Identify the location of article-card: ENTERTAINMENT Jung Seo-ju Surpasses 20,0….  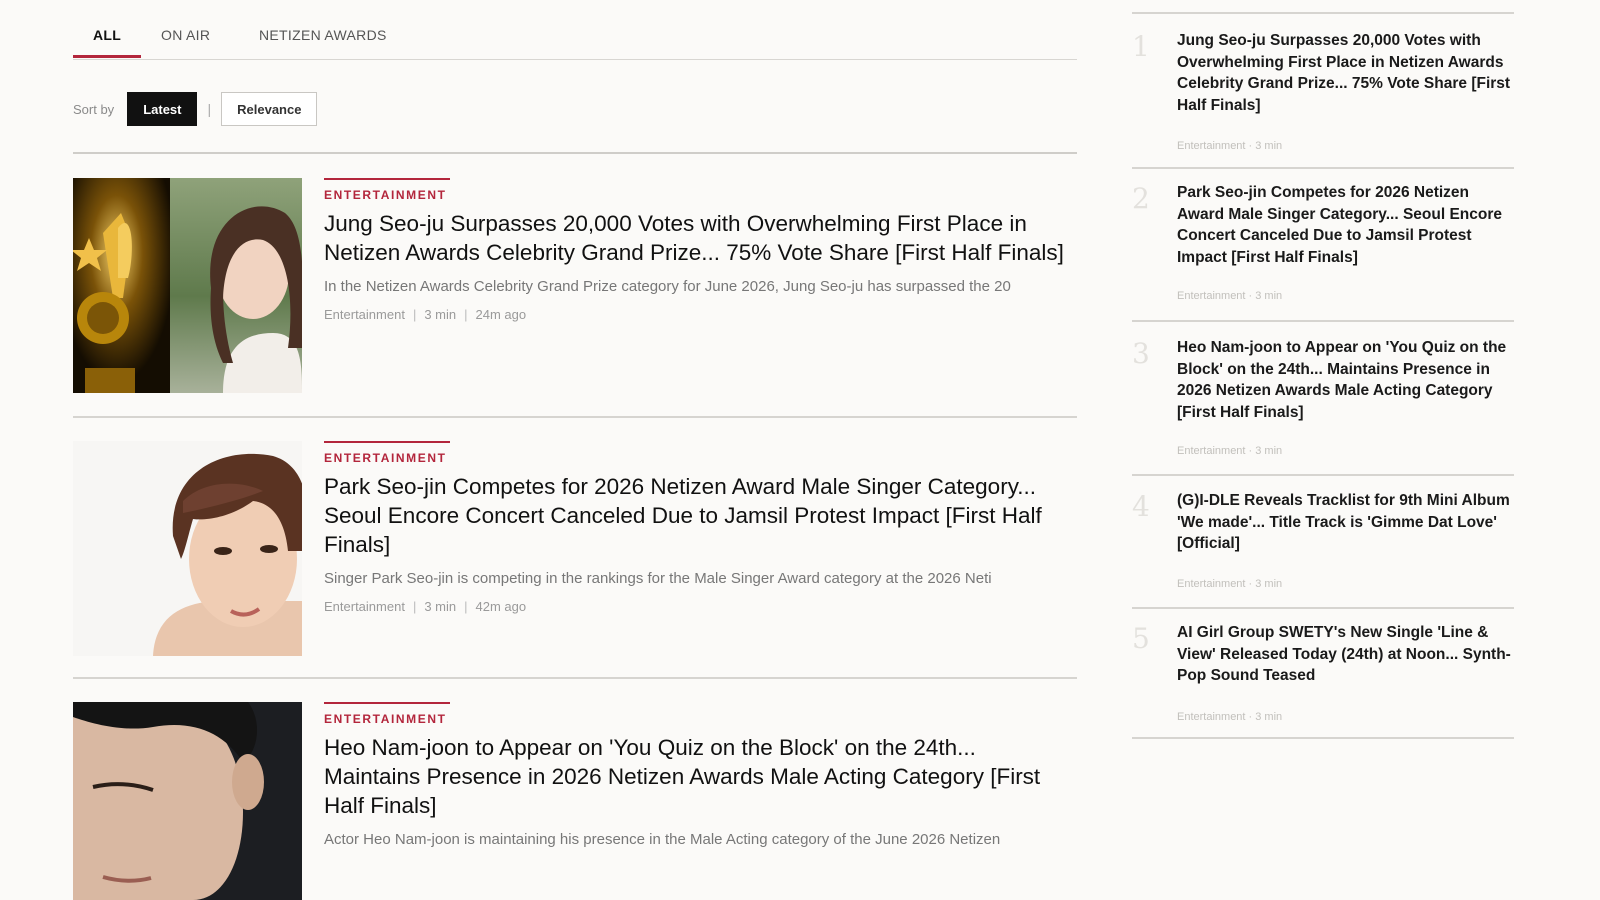
(575, 285).